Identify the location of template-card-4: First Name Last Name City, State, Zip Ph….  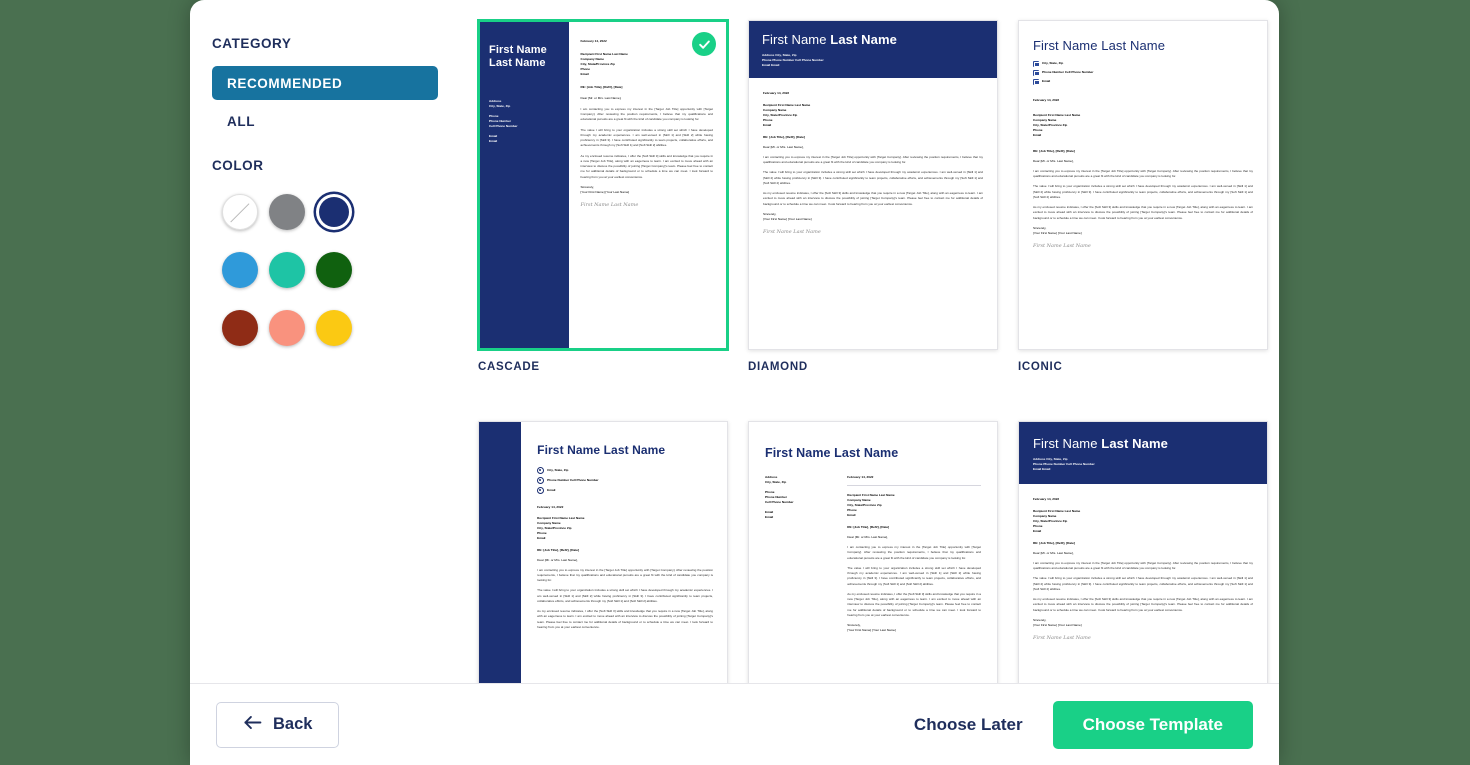
(603, 552).